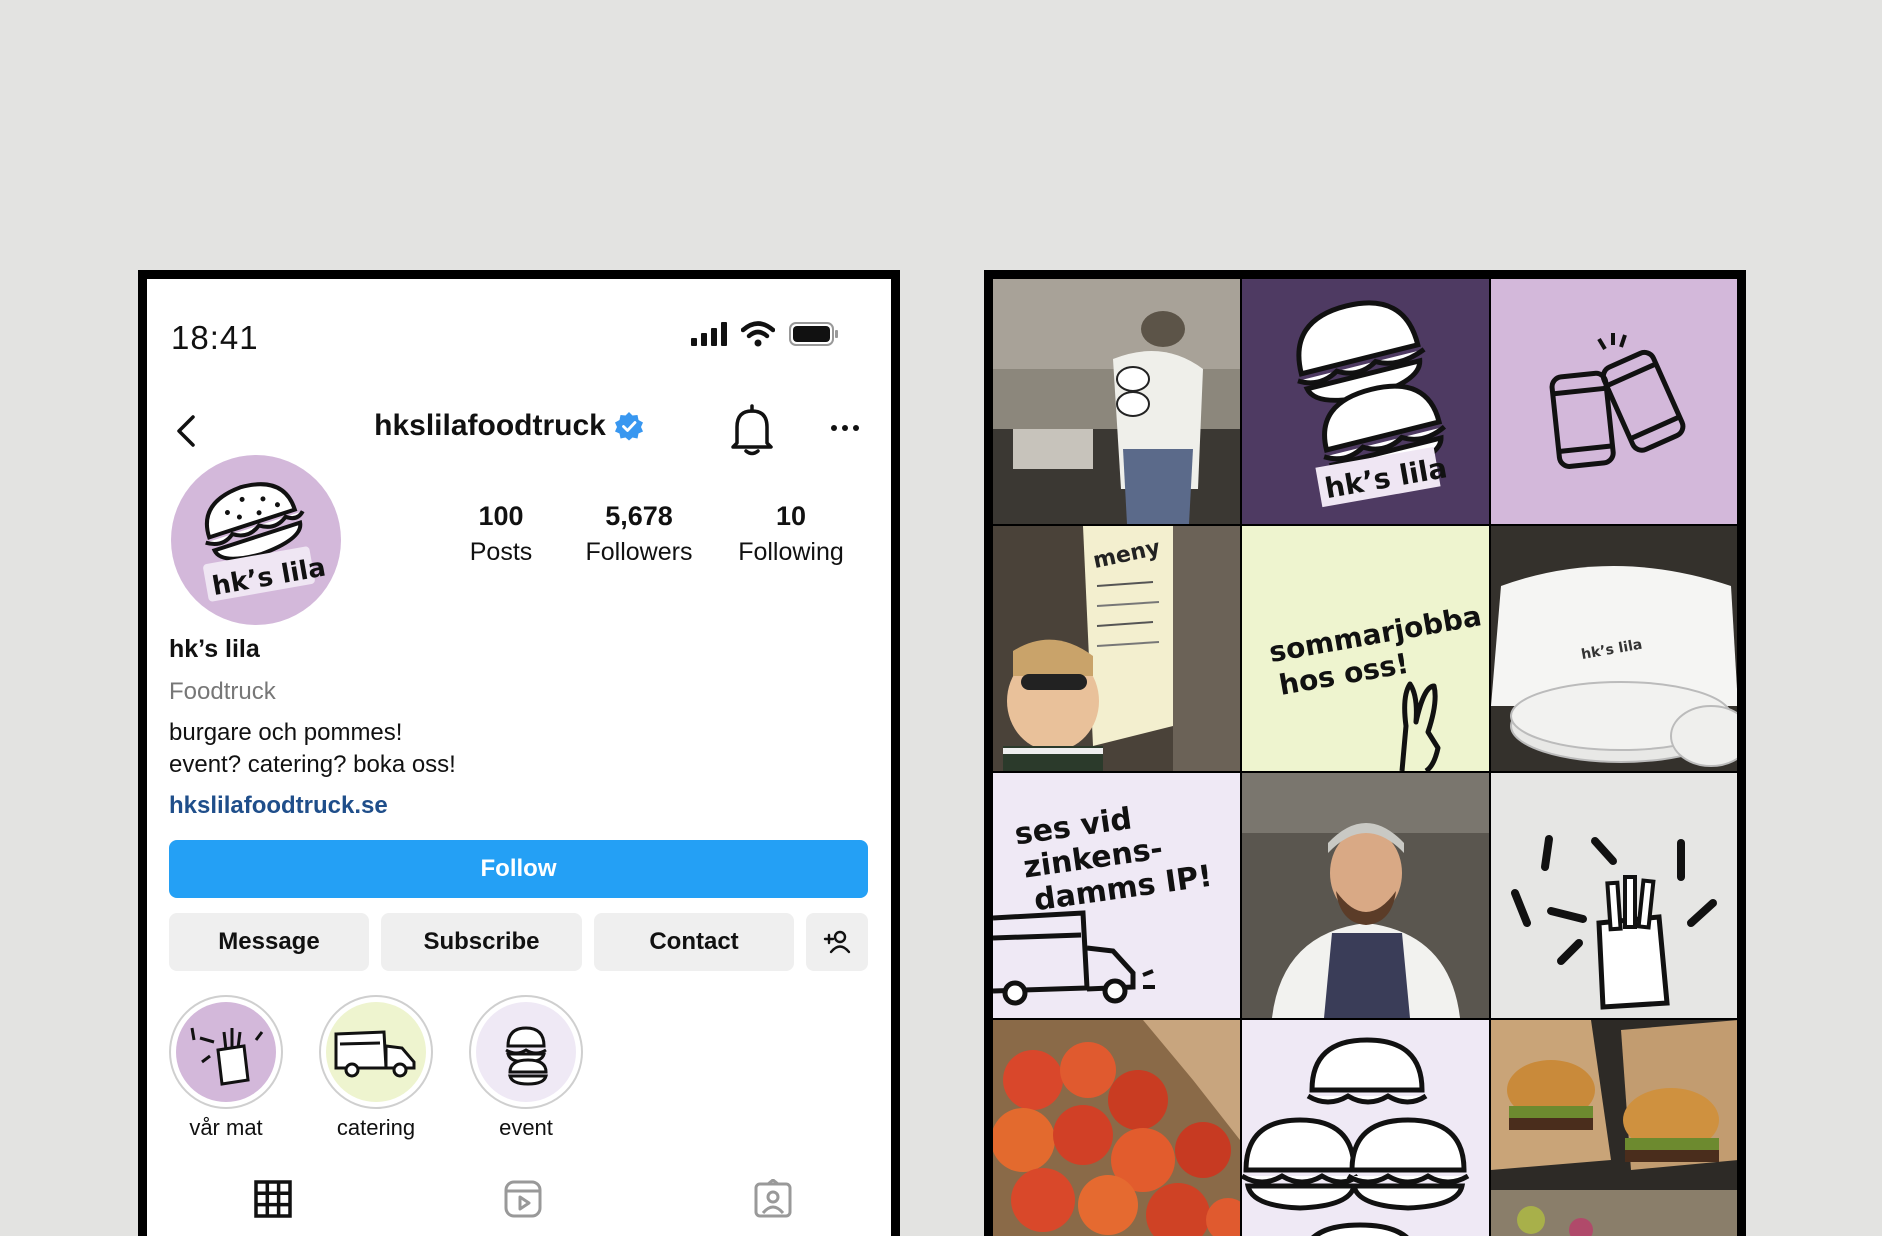 Image resolution: width=1882 pixels, height=1236 pixels. I want to click on highlight-event: event, so click(526, 1068).